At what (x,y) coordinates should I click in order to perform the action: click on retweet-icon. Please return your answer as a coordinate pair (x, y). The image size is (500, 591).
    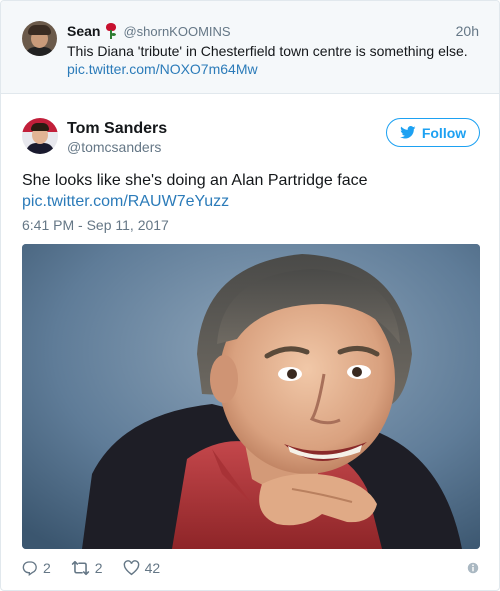
    Looking at the image, I should click on (80, 568).